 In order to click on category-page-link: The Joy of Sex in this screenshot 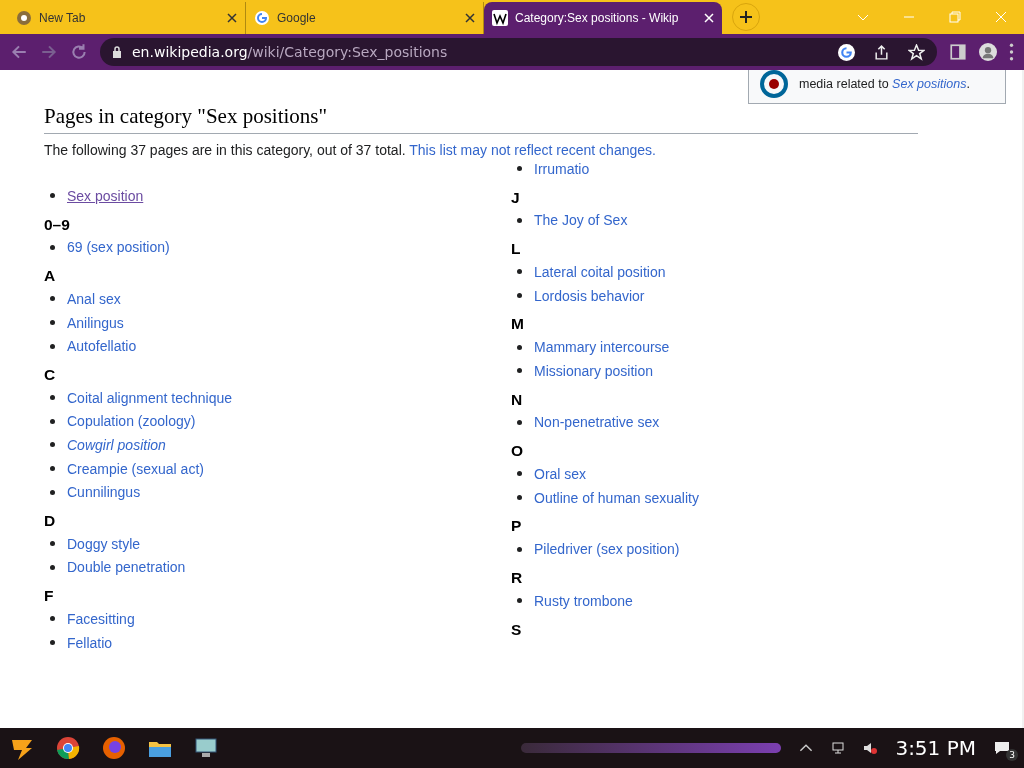, I will do `click(581, 220)`.